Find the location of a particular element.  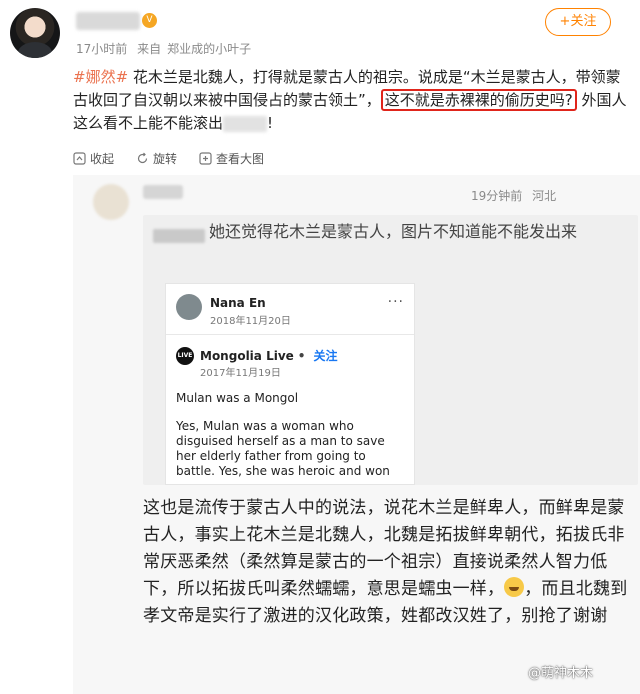

grin-emoji-icon is located at coordinates (514, 587).